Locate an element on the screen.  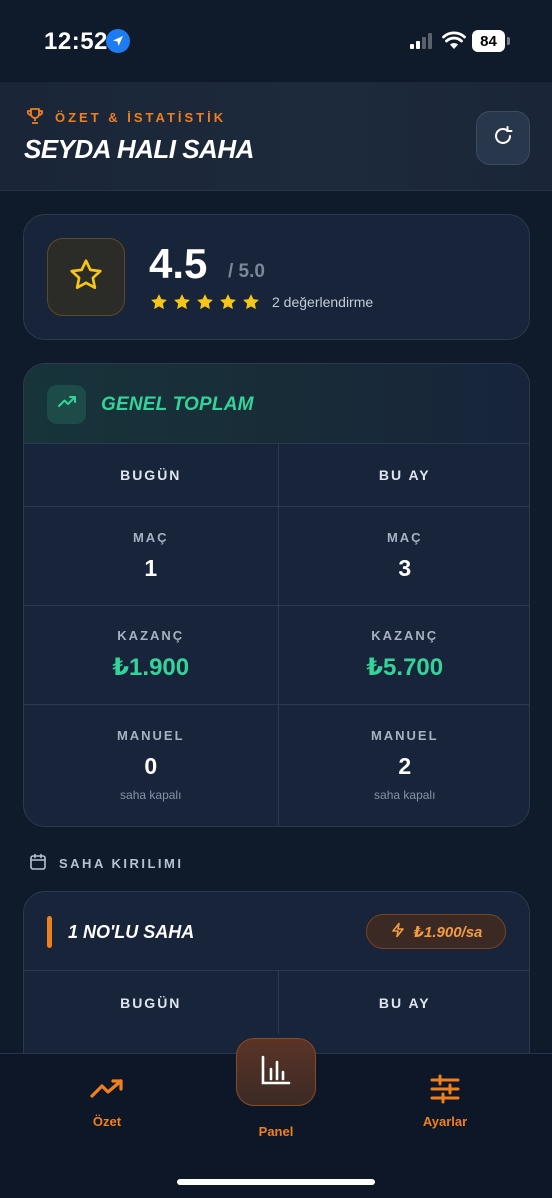
wifi-icon is located at coordinates (454, 41).